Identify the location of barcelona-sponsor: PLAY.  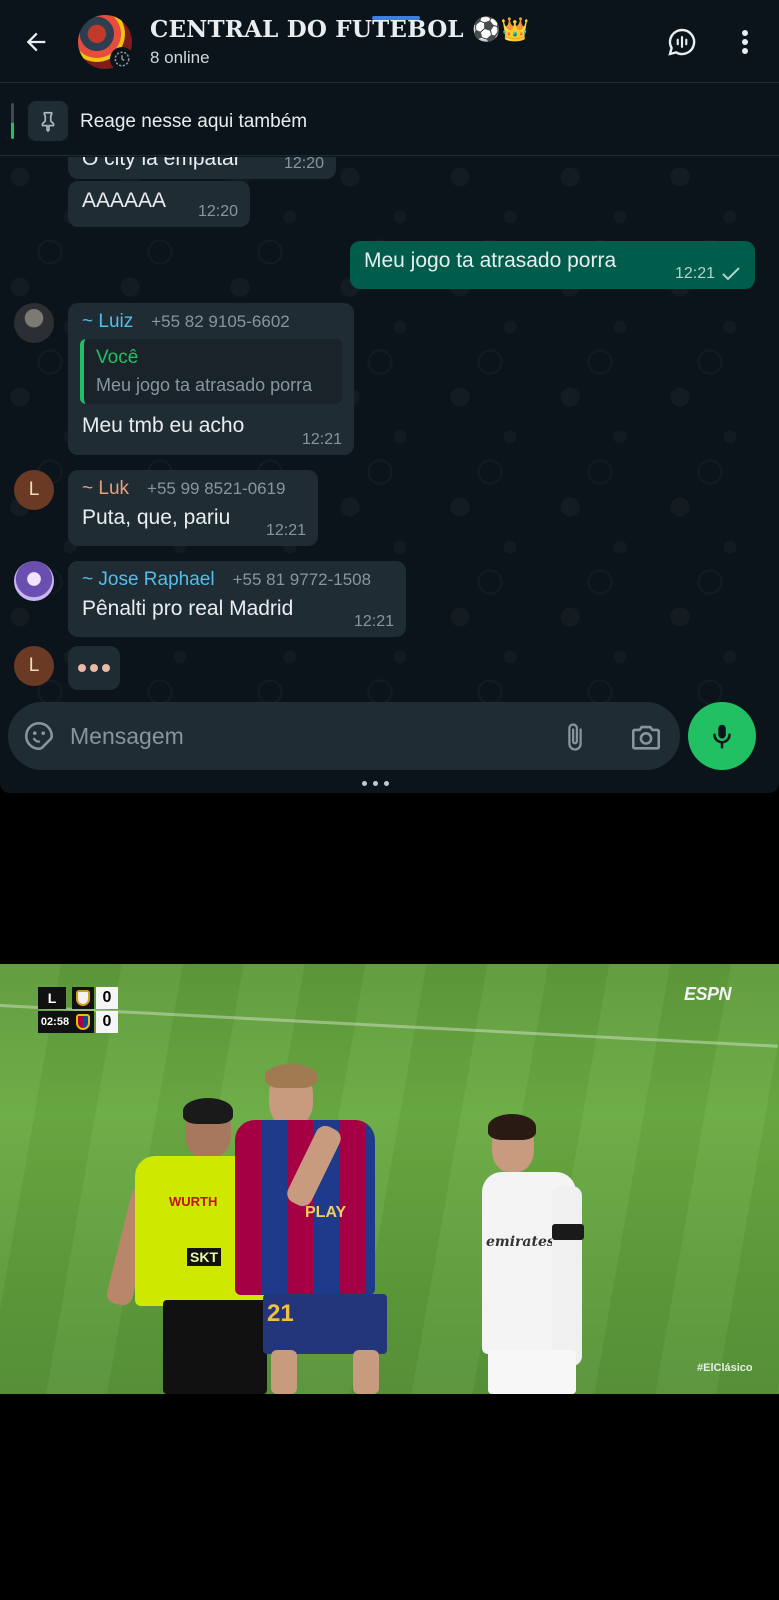
(326, 1212).